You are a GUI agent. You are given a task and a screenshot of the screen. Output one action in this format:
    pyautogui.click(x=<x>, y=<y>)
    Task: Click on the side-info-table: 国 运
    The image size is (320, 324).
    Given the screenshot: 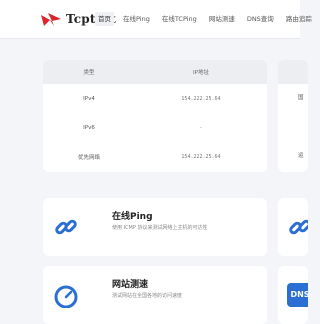 What is the action you would take?
    pyautogui.click(x=293, y=116)
    